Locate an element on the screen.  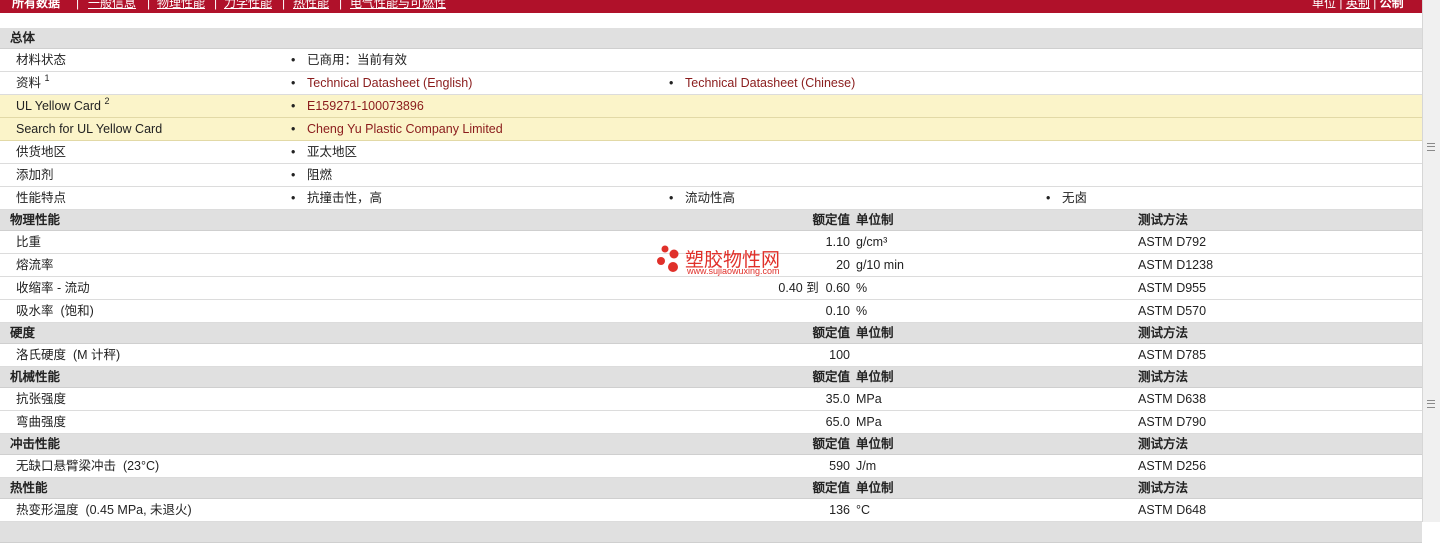
test-method: ASTM D638 is located at coordinates (1172, 399).